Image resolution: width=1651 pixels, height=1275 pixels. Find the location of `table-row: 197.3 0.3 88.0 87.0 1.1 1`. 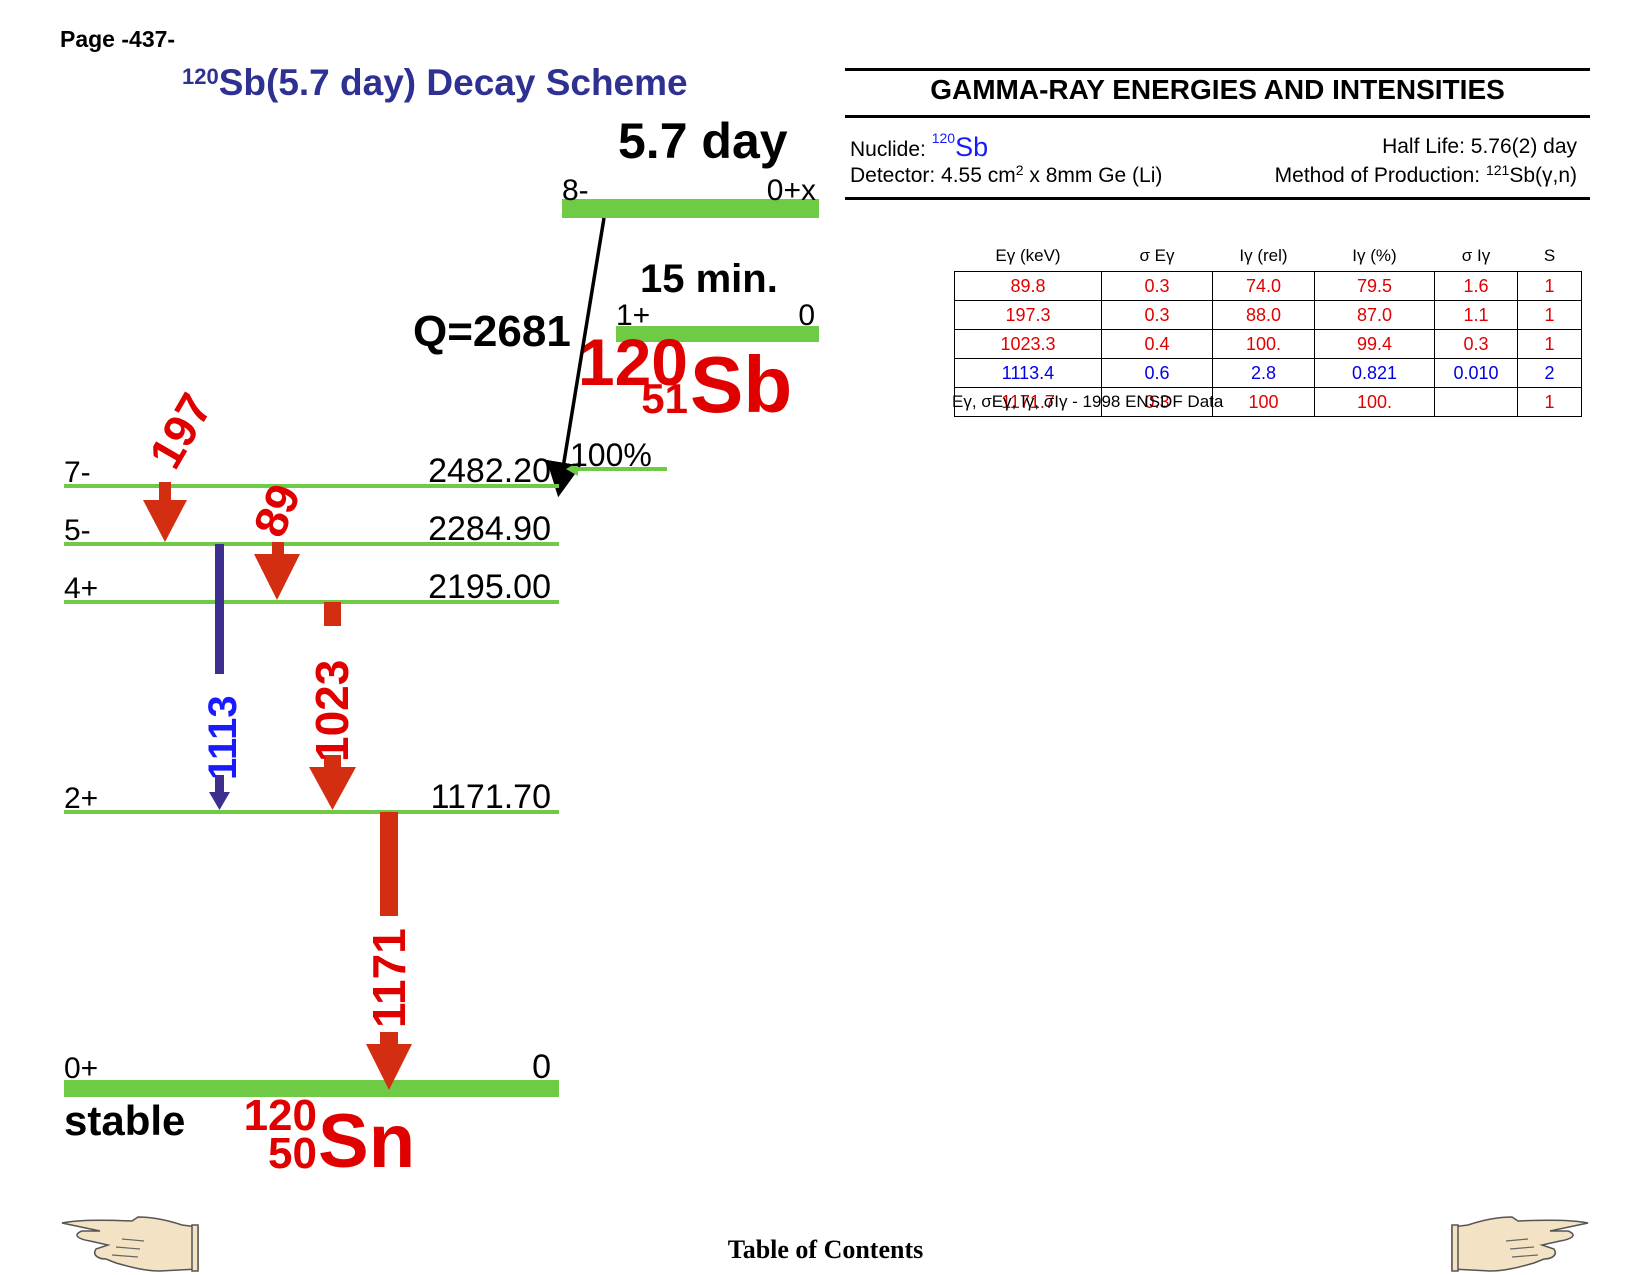

table-row: 197.3 0.3 88.0 87.0 1.1 1 is located at coordinates (1268, 315).